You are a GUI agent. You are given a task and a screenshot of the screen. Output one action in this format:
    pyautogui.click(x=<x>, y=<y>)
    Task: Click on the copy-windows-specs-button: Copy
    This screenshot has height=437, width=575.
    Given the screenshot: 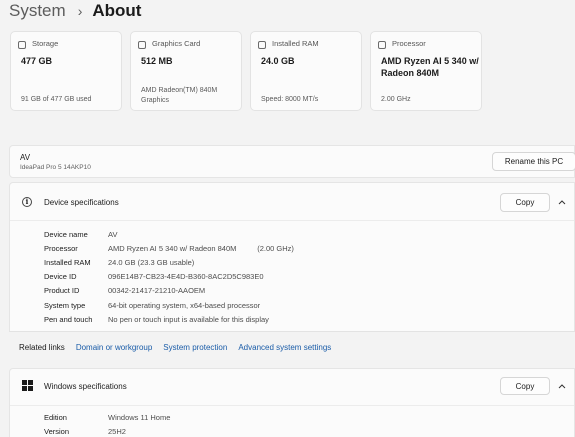 What is the action you would take?
    pyautogui.click(x=525, y=386)
    